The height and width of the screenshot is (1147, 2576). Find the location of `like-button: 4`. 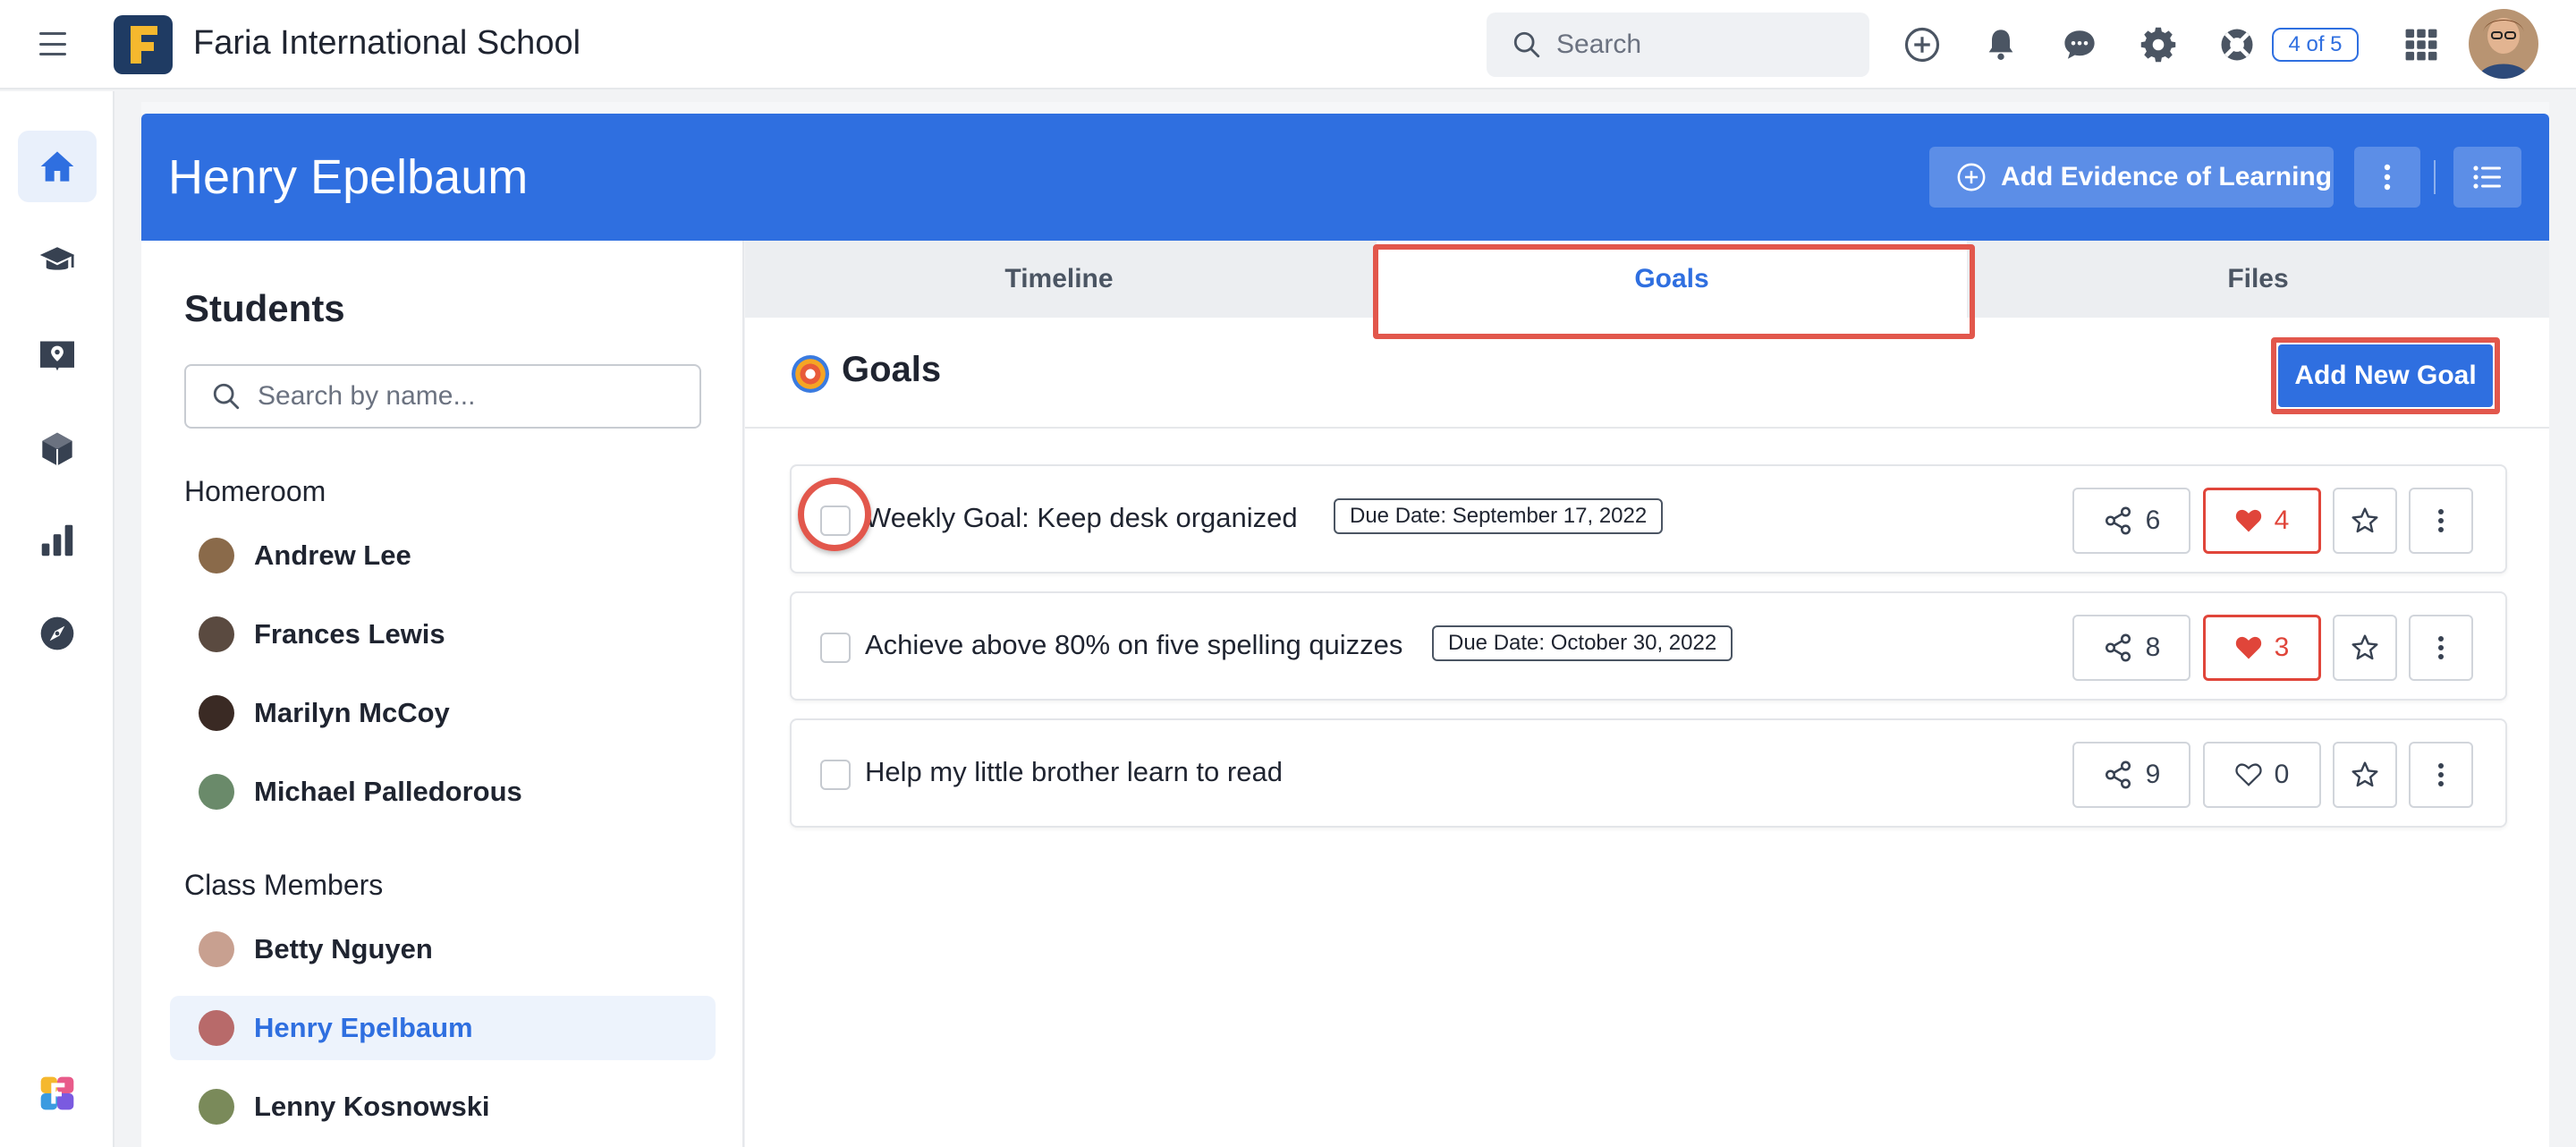

like-button: 4 is located at coordinates (2262, 521).